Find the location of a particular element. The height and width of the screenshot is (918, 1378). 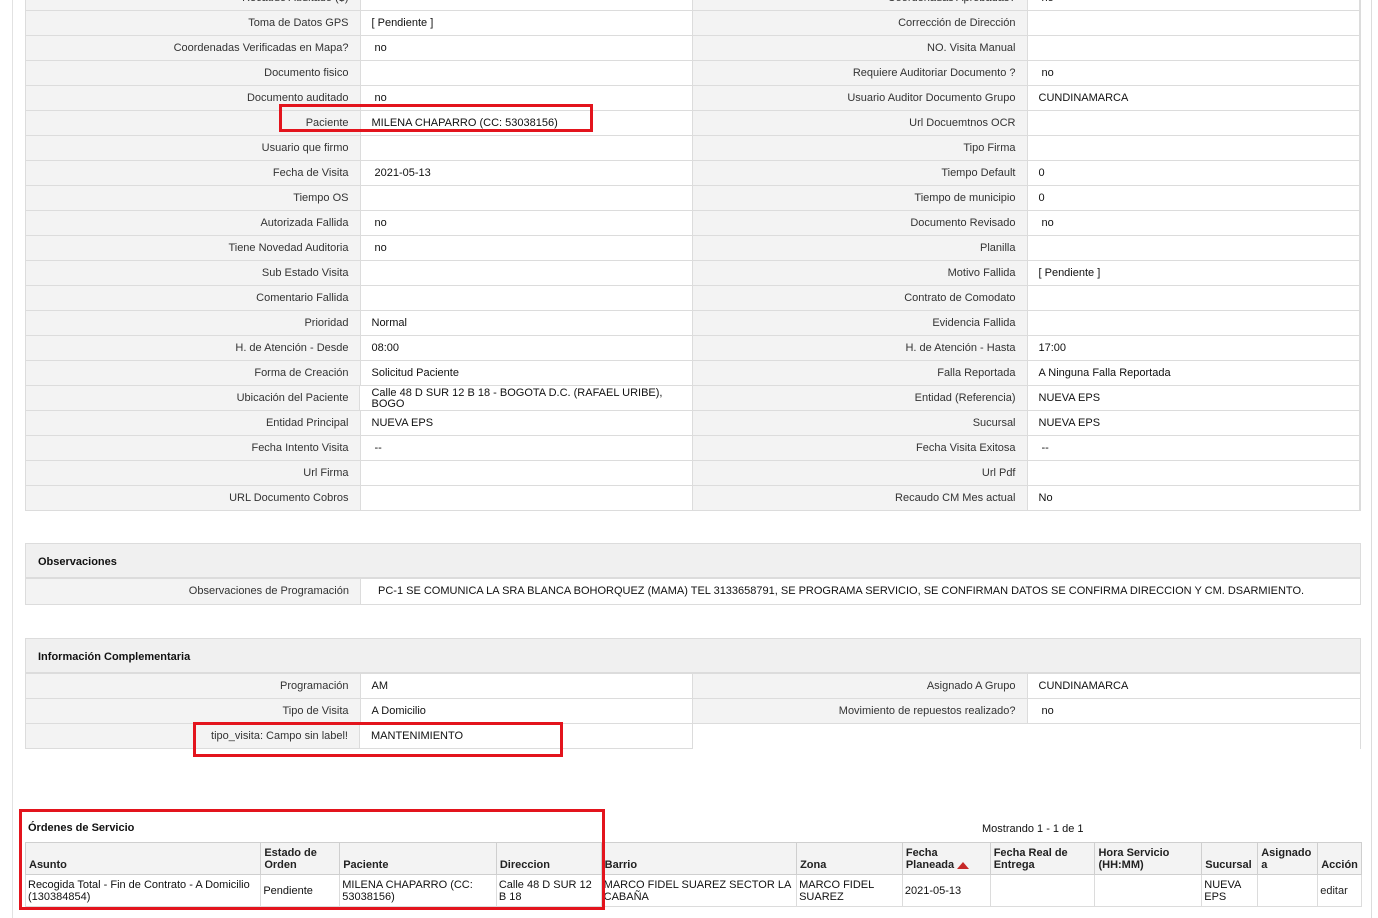

col-header-sucursal: Sucursal is located at coordinates (1230, 858).